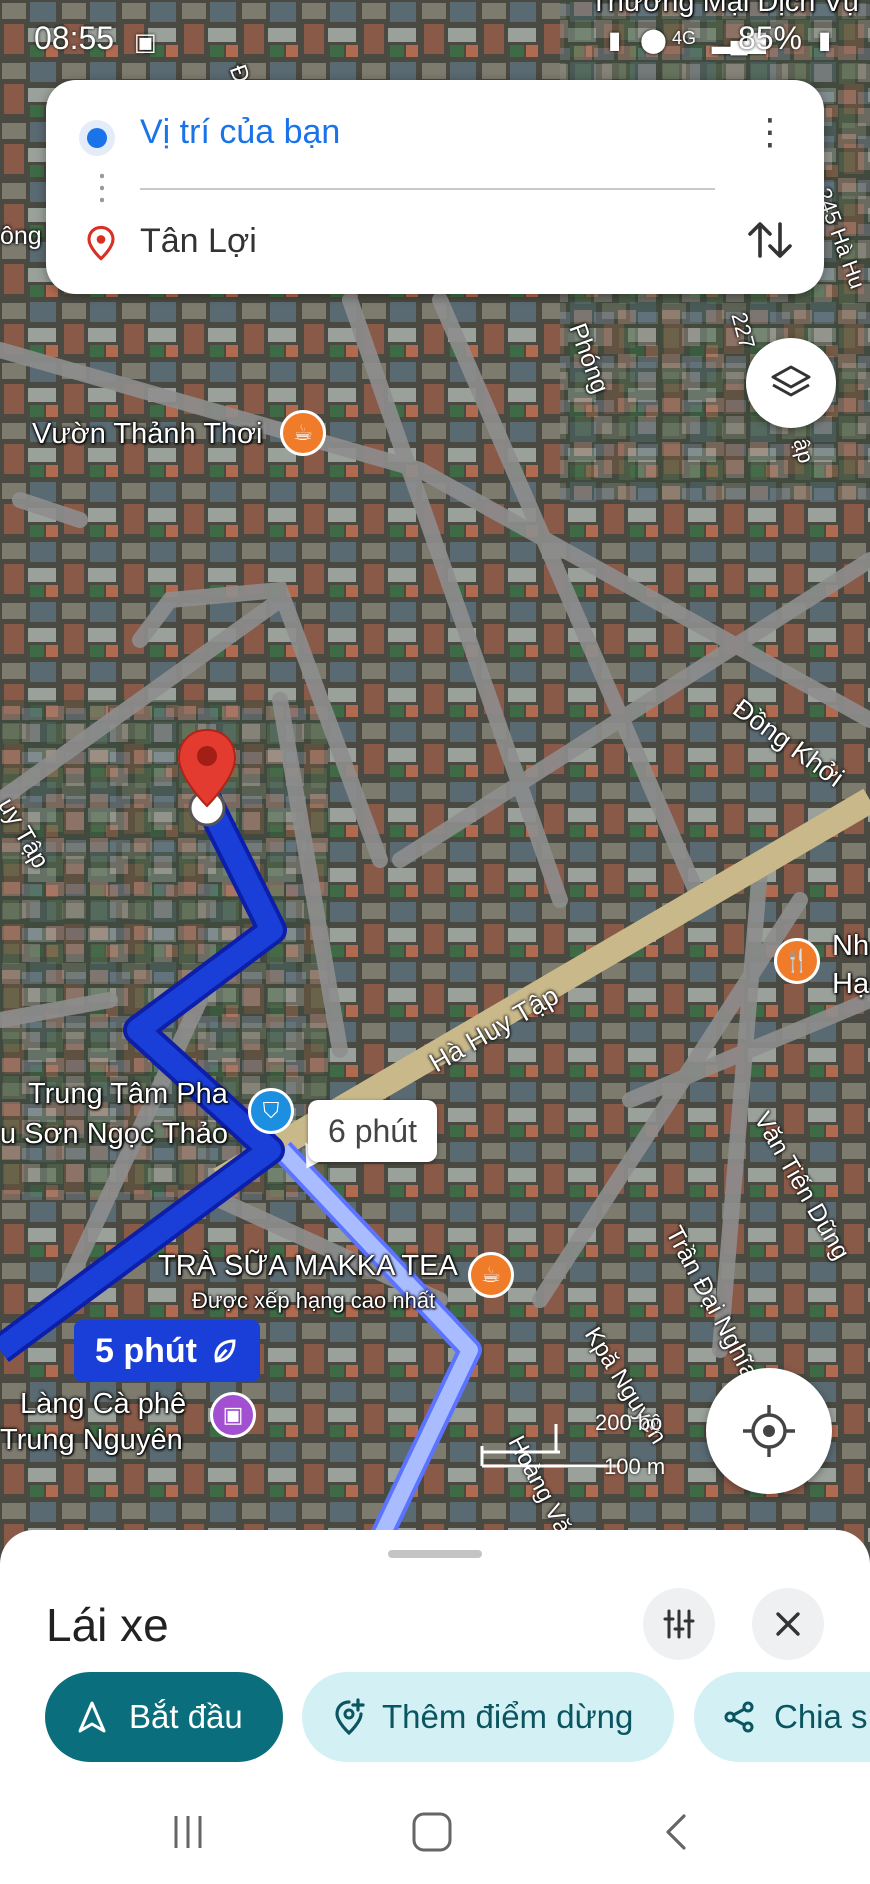  Describe the element at coordinates (188, 1832) in the screenshot. I see `recent-apps-icon` at that location.